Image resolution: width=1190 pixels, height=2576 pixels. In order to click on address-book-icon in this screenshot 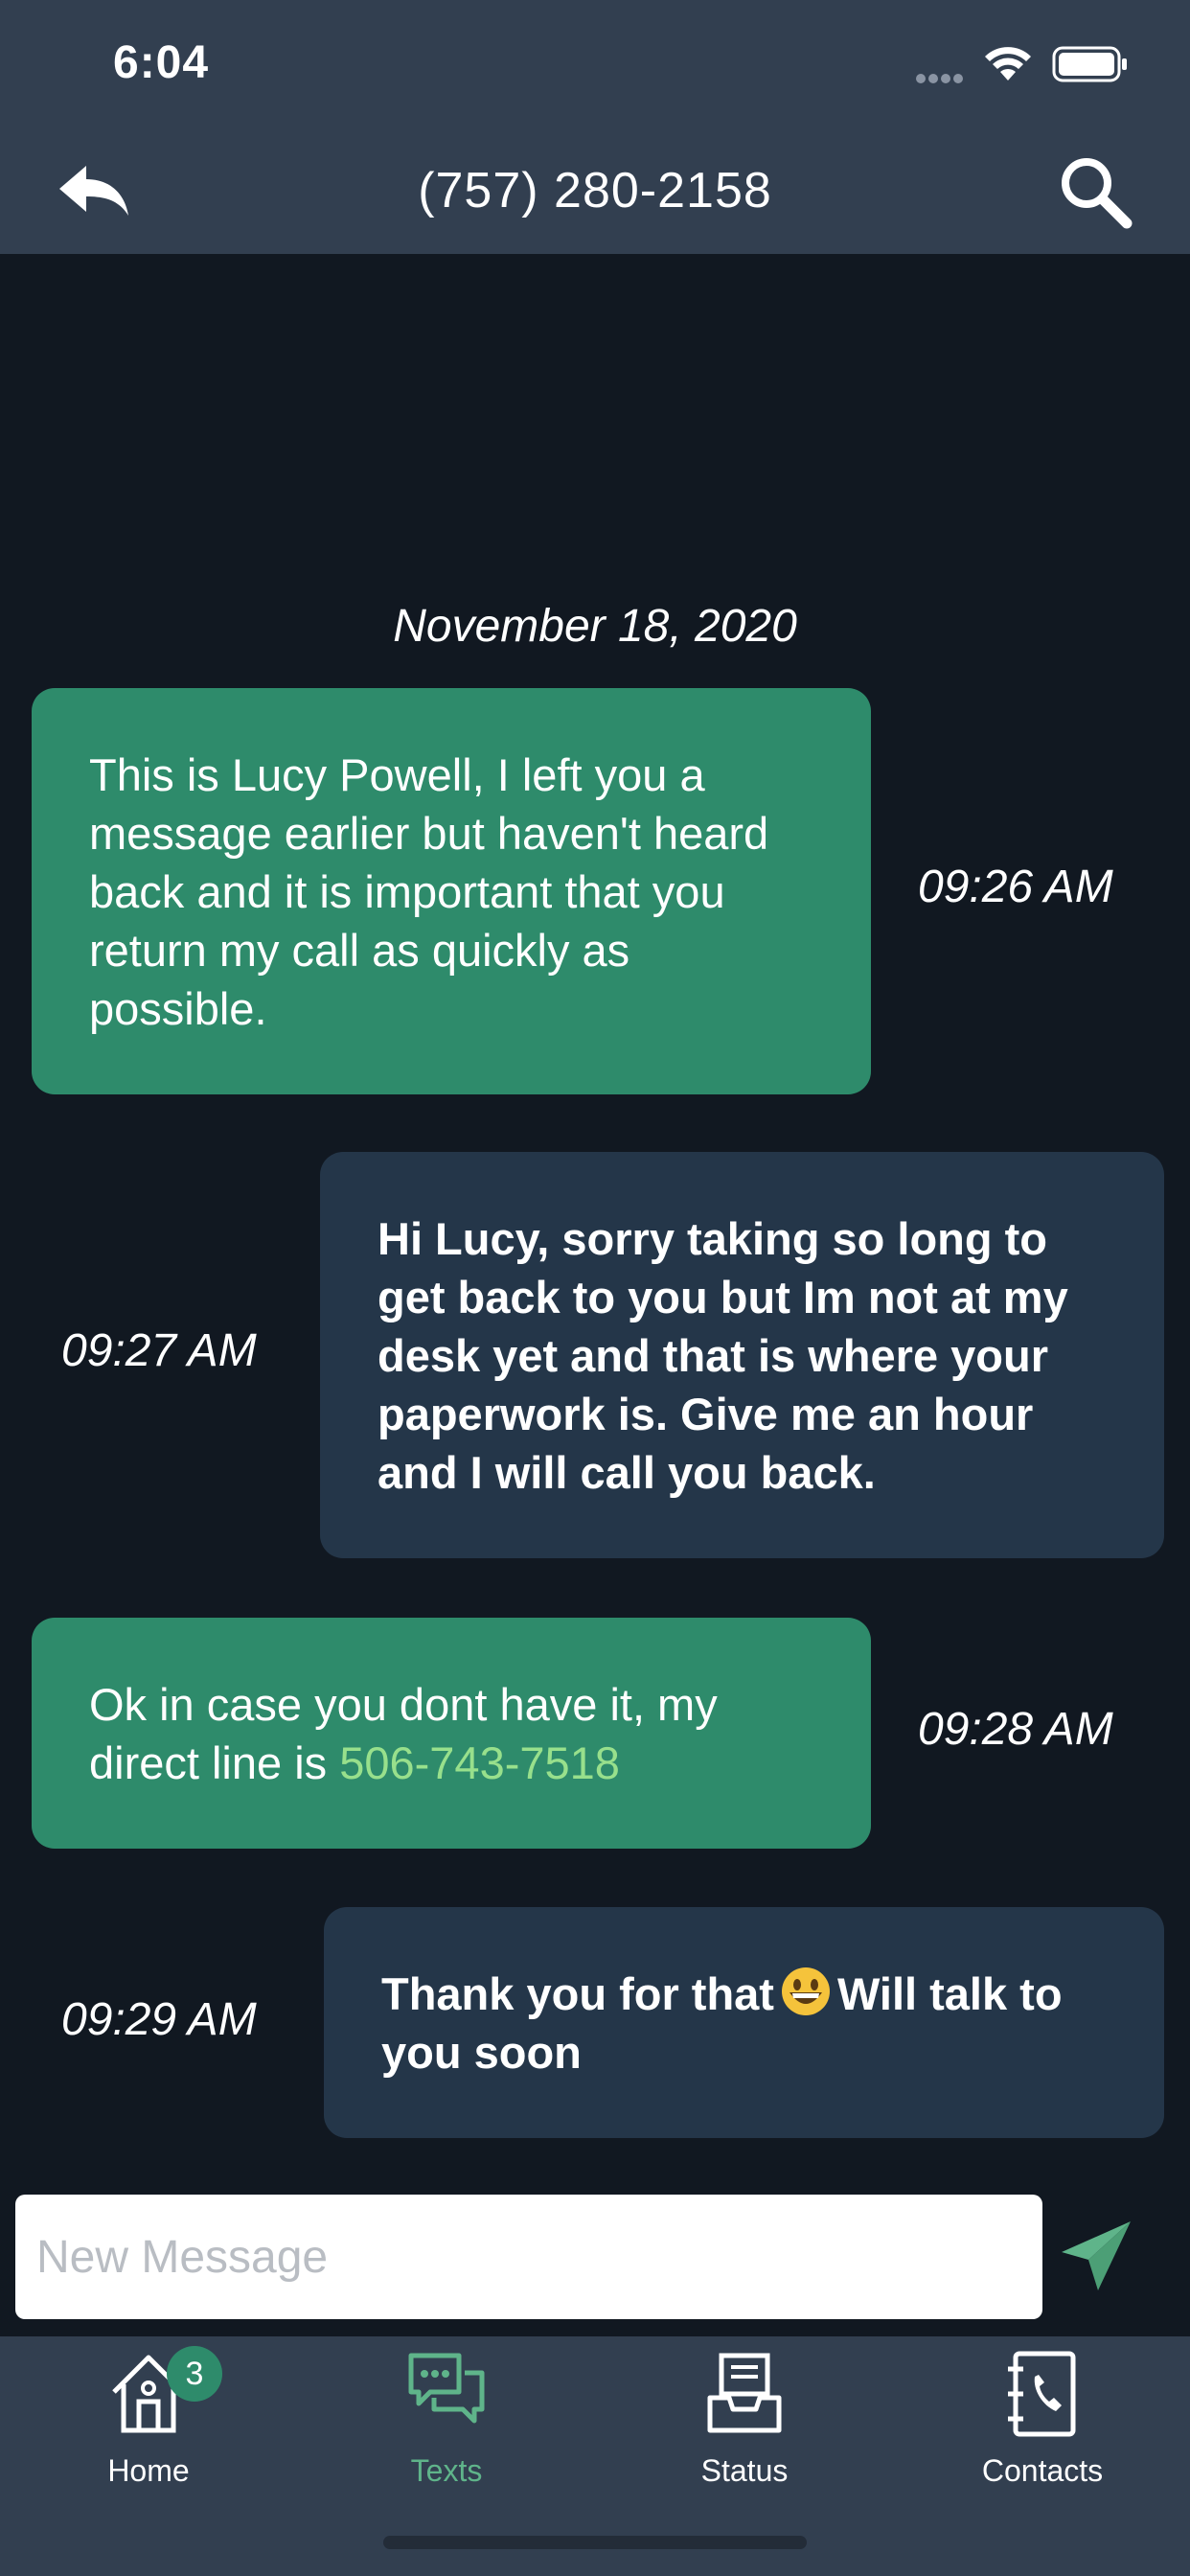, I will do `click(1042, 2394)`.